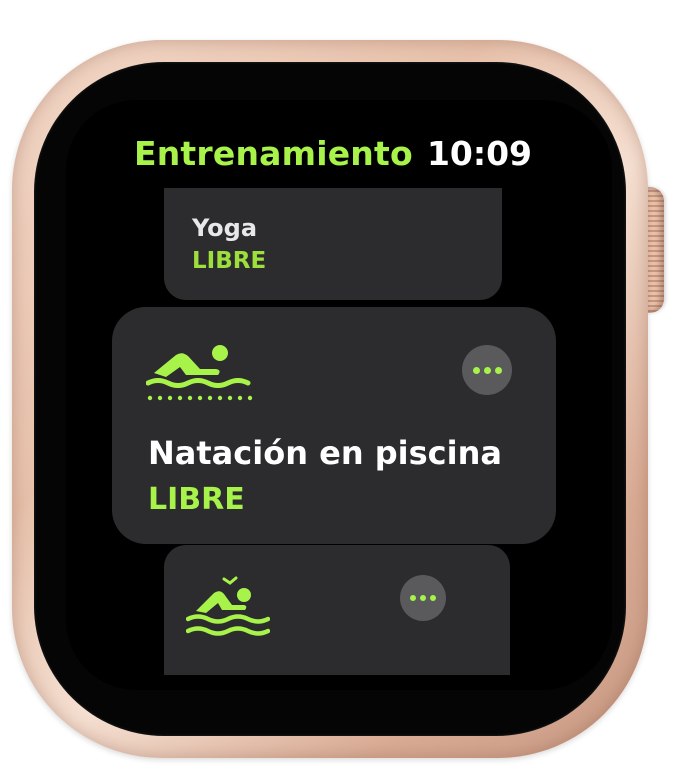  I want to click on app-title: Entrenamiento, so click(273, 153).